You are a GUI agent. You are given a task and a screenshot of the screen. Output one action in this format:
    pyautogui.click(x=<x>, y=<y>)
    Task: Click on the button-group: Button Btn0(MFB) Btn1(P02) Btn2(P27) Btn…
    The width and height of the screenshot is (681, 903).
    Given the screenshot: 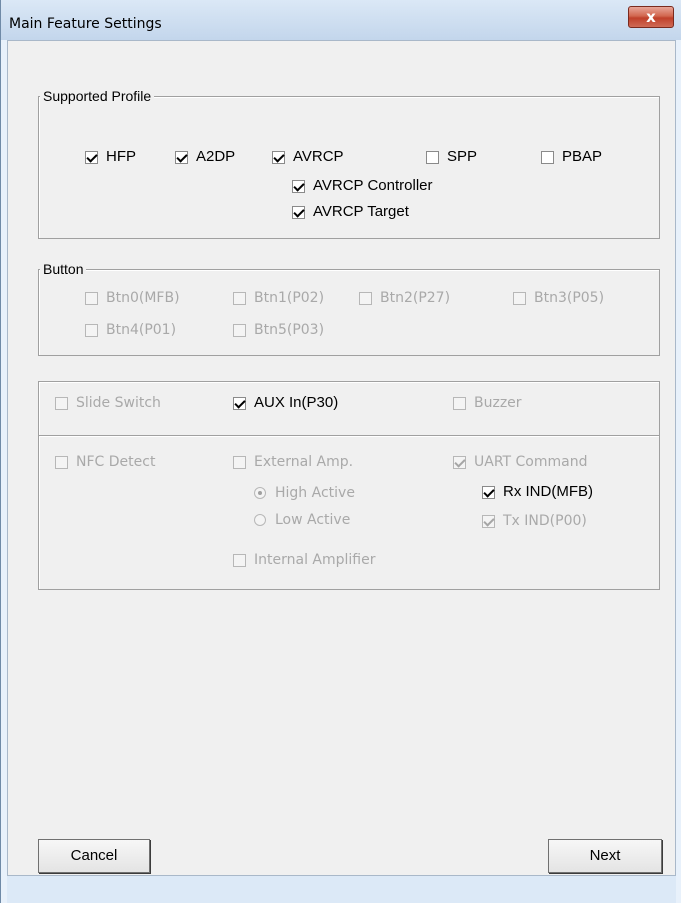 What is the action you would take?
    pyautogui.click(x=349, y=308)
    